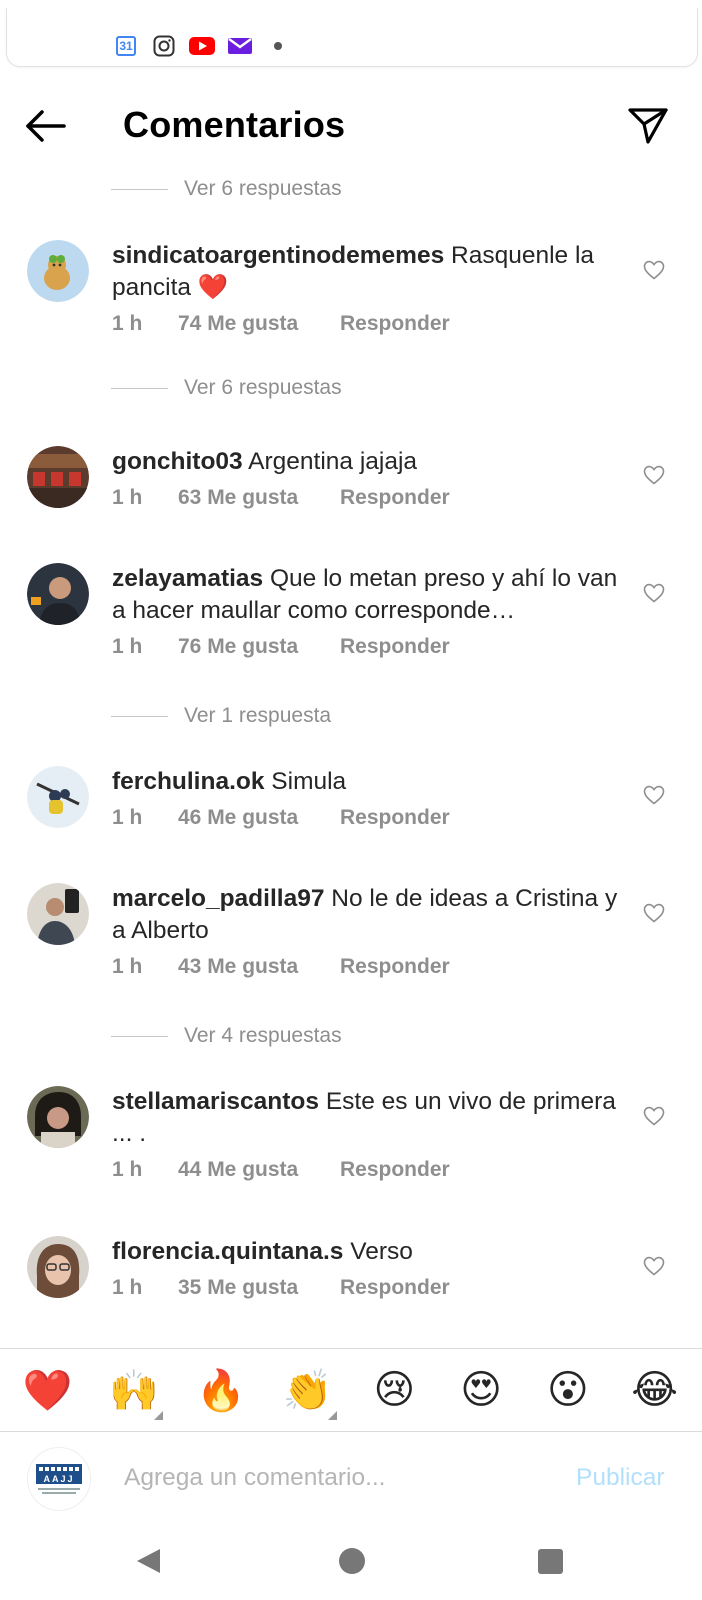 The width and height of the screenshot is (702, 1600). I want to click on comment-body: Verso, so click(381, 1251).